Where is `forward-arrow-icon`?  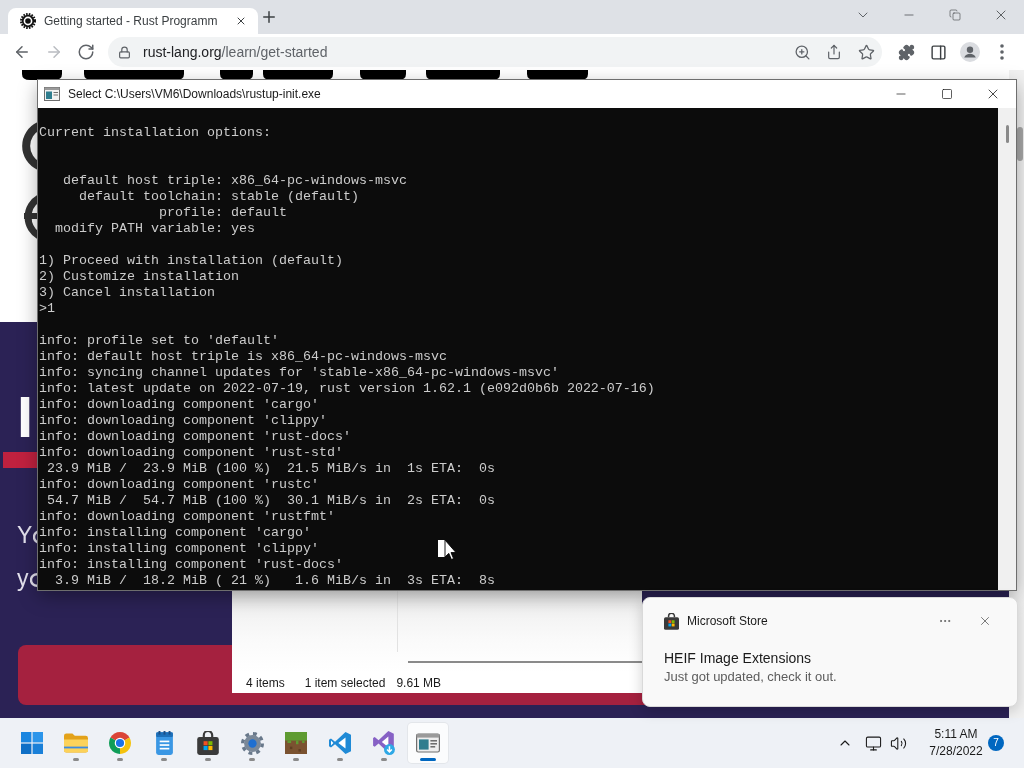 forward-arrow-icon is located at coordinates (54, 52).